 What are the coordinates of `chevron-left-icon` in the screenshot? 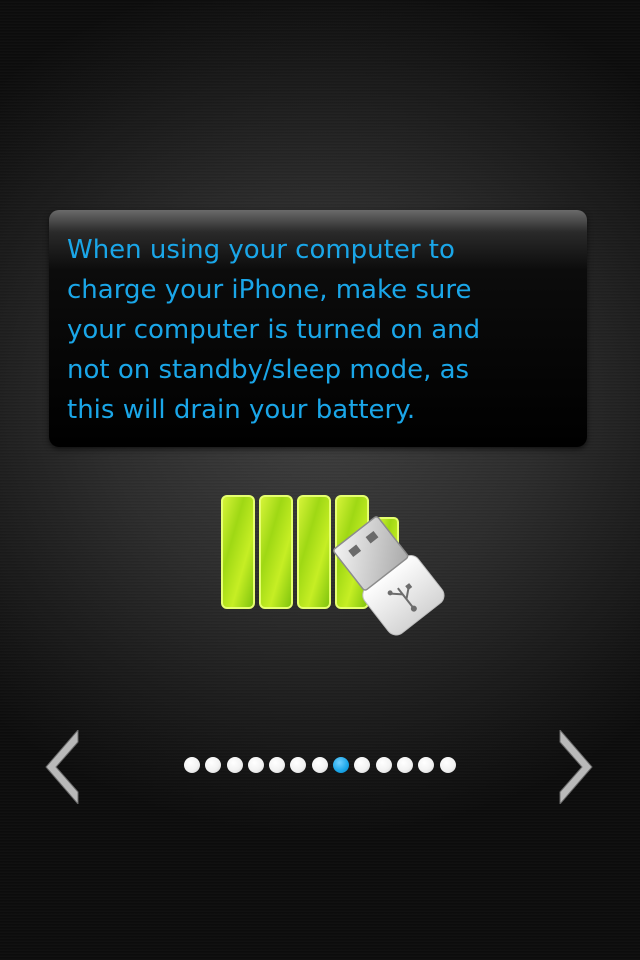 It's located at (62, 767).